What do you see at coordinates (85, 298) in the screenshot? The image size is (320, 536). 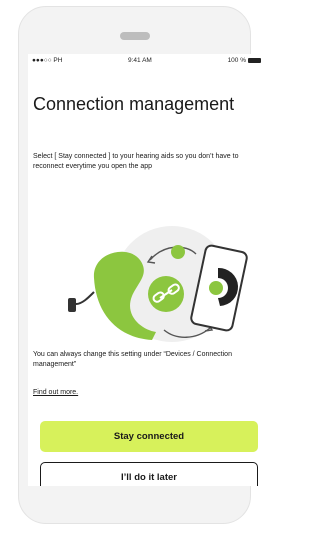 I see `hearing-aid-wire` at bounding box center [85, 298].